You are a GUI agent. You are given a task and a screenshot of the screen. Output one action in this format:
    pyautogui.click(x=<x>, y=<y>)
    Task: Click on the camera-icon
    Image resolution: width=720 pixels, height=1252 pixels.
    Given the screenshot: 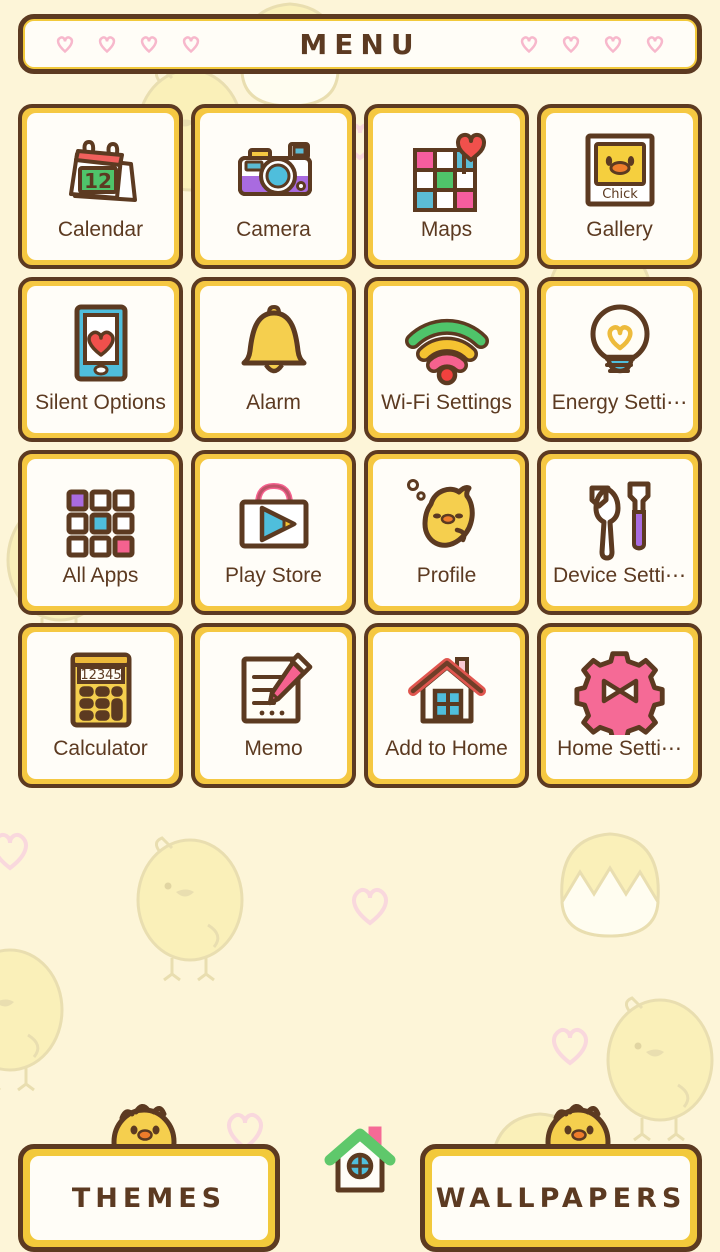 What is the action you would take?
    pyautogui.click(x=274, y=170)
    